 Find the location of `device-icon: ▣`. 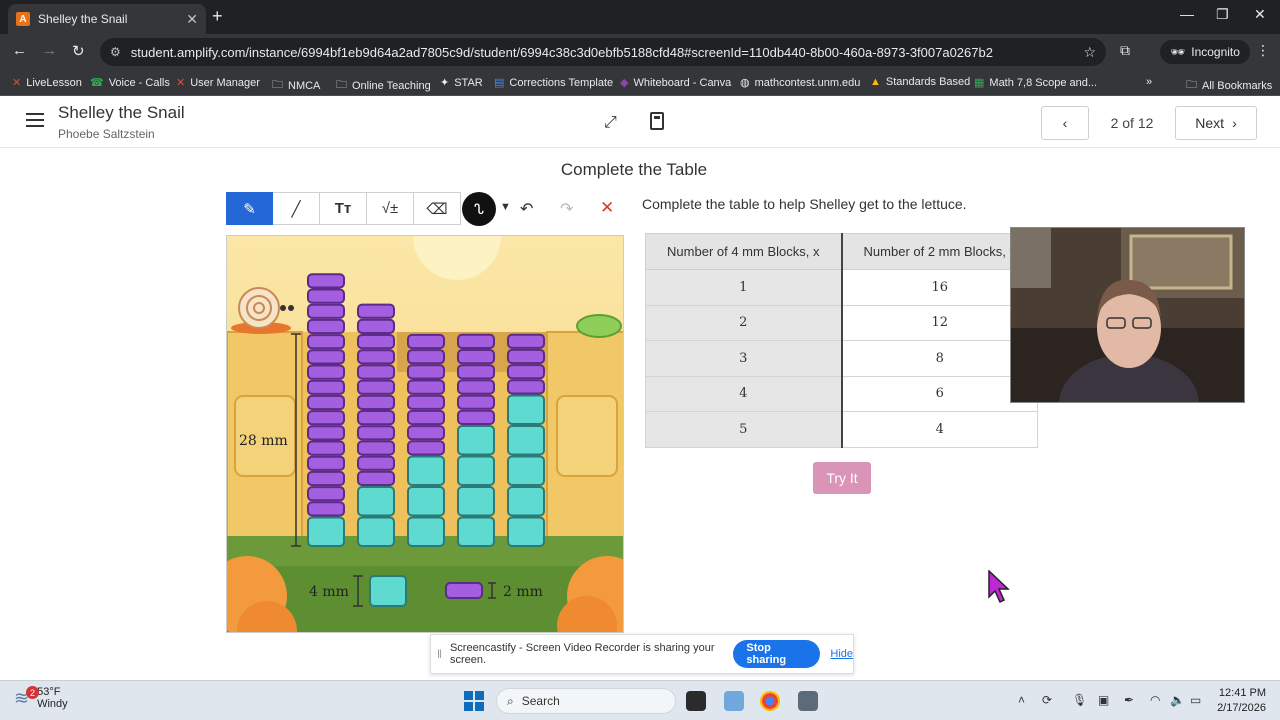

device-icon: ▣ is located at coordinates (1103, 700).